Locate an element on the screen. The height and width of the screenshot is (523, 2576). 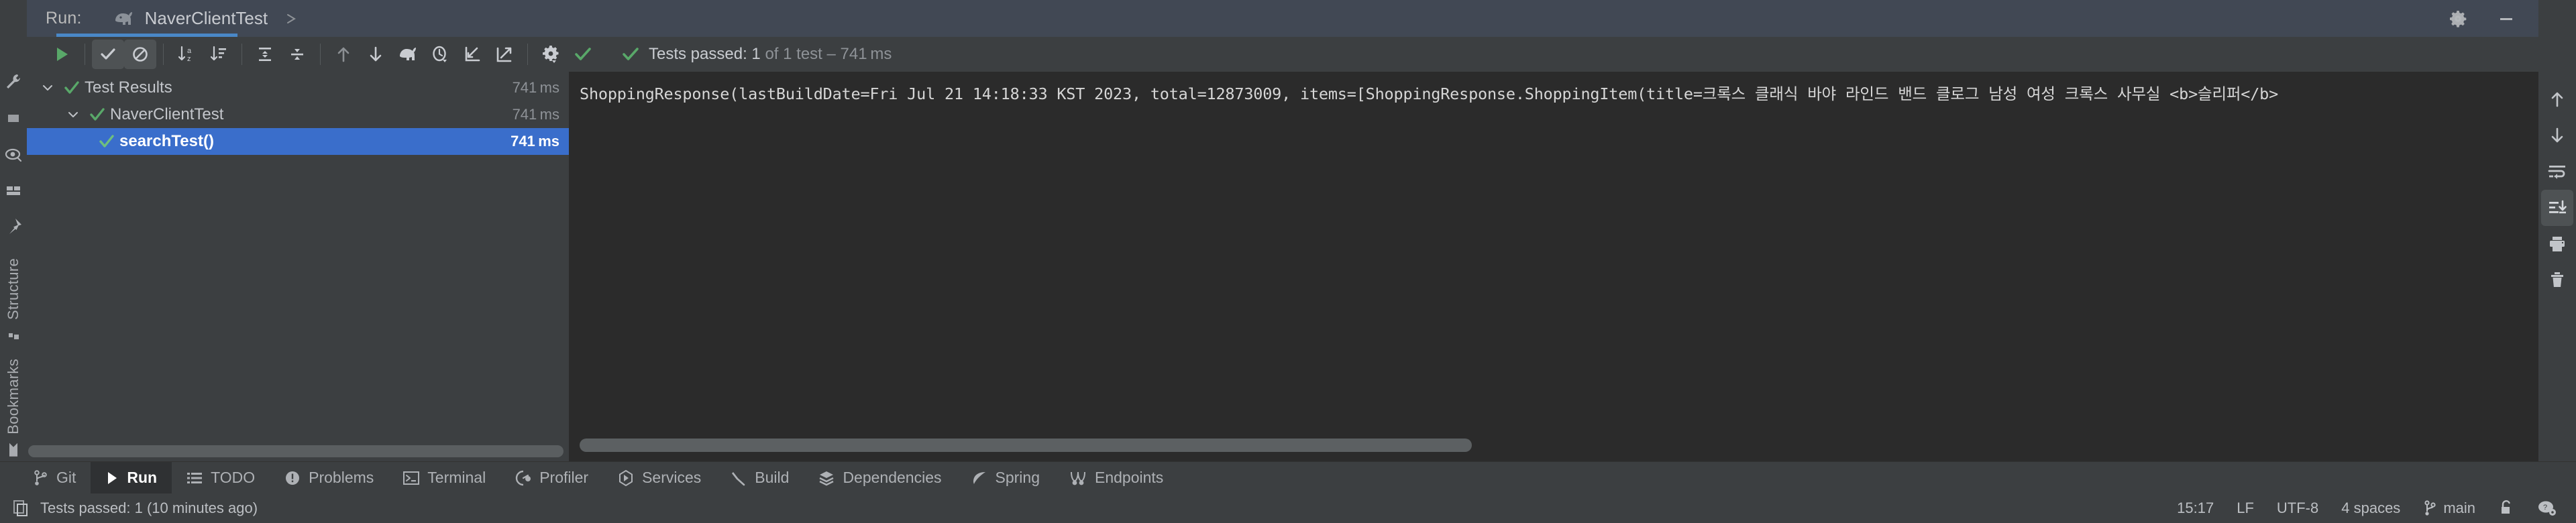
collapse-all-button is located at coordinates (297, 54).